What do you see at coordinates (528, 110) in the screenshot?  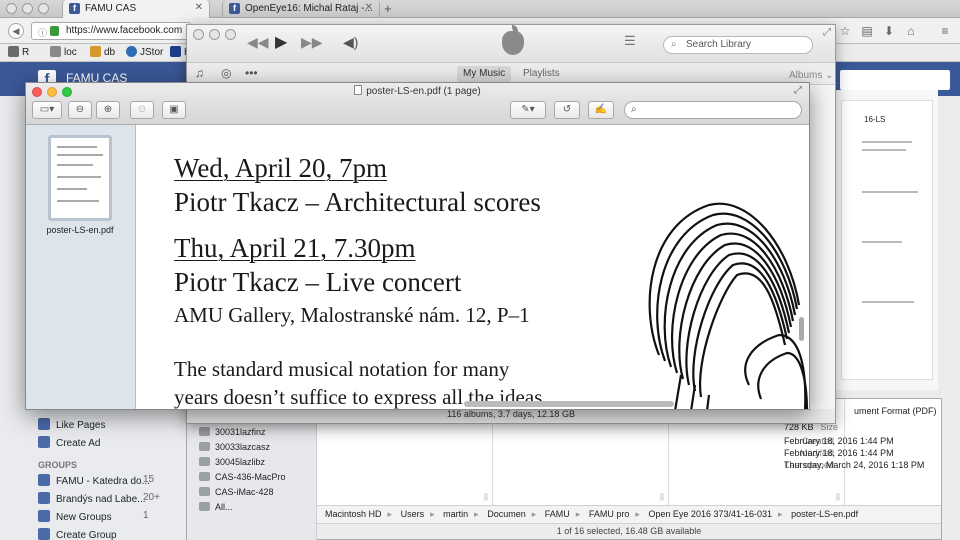 I see `markup-button: ✎▾` at bounding box center [528, 110].